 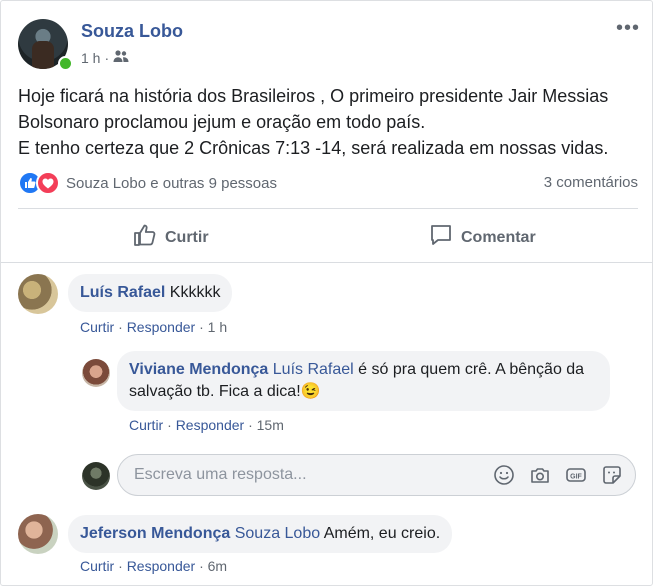 I want to click on current-user-avatar, so click(x=96, y=476).